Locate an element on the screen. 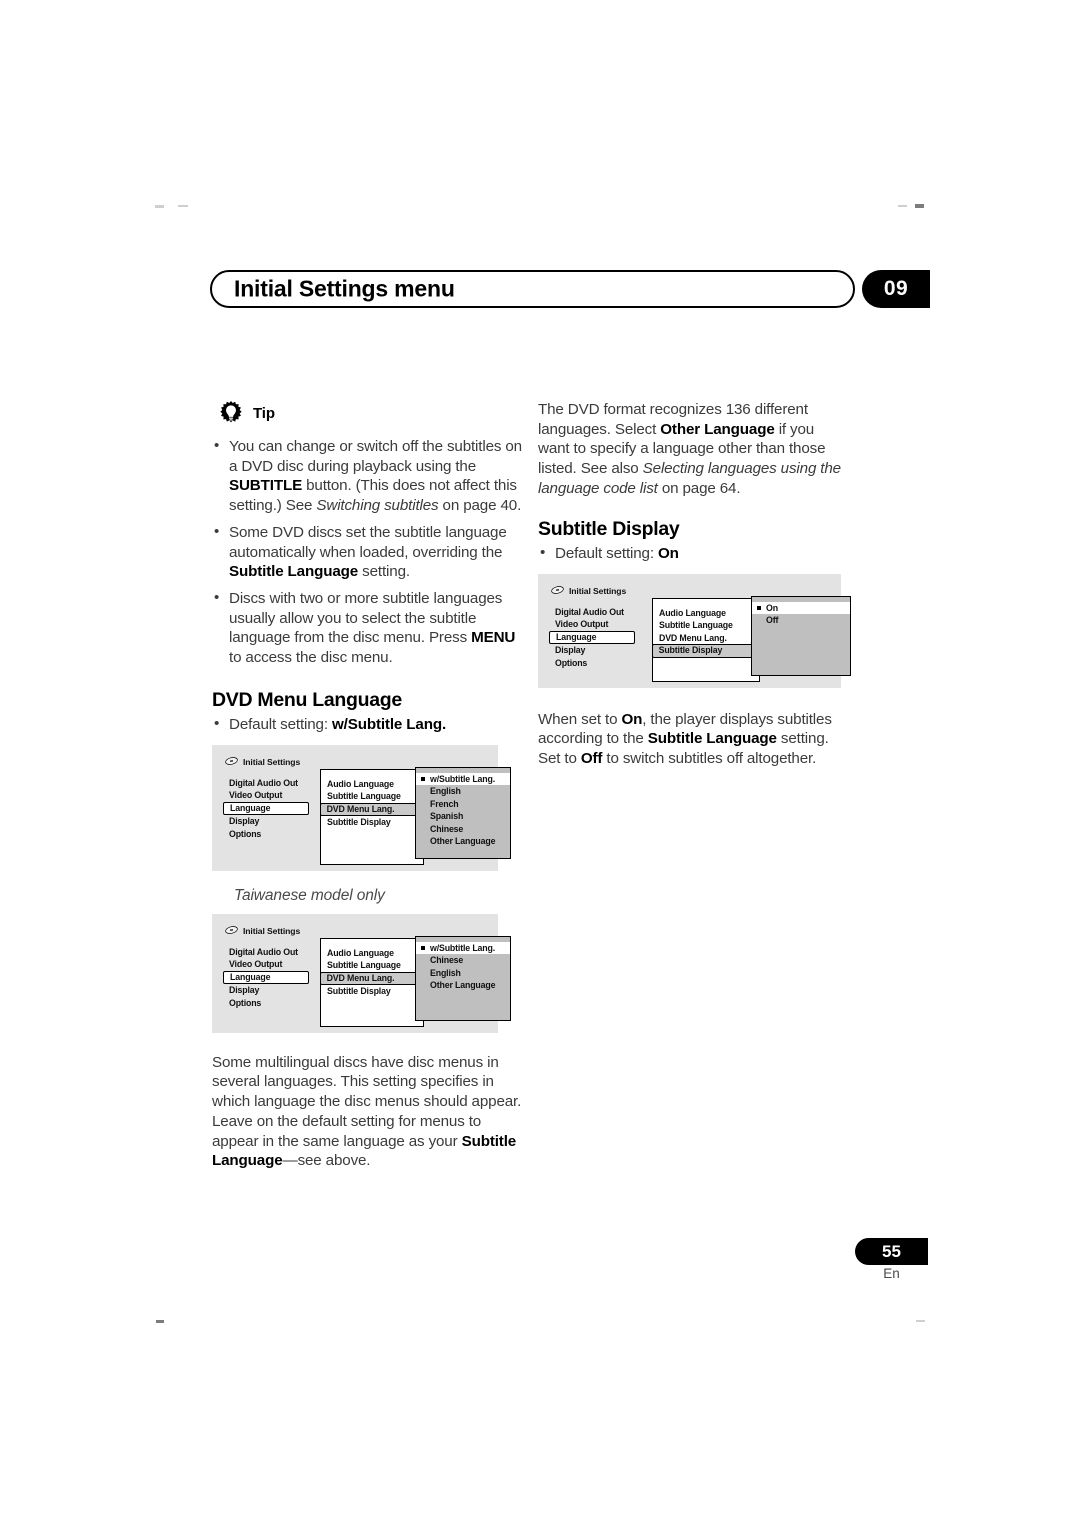  crop-mark-bottom-left is located at coordinates (160, 1321).